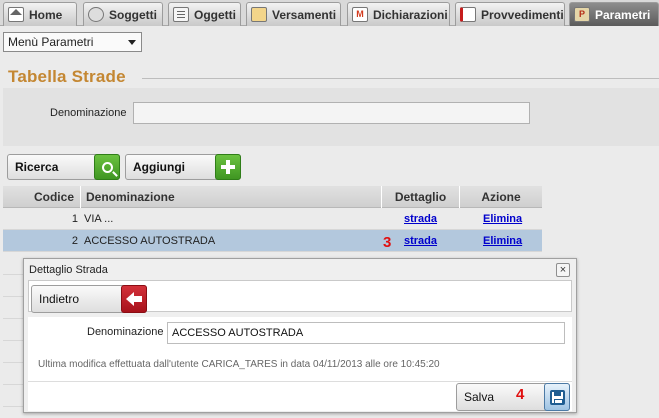 This screenshot has height=418, width=659. Describe the element at coordinates (96, 14) in the screenshot. I see `user-icon` at that location.